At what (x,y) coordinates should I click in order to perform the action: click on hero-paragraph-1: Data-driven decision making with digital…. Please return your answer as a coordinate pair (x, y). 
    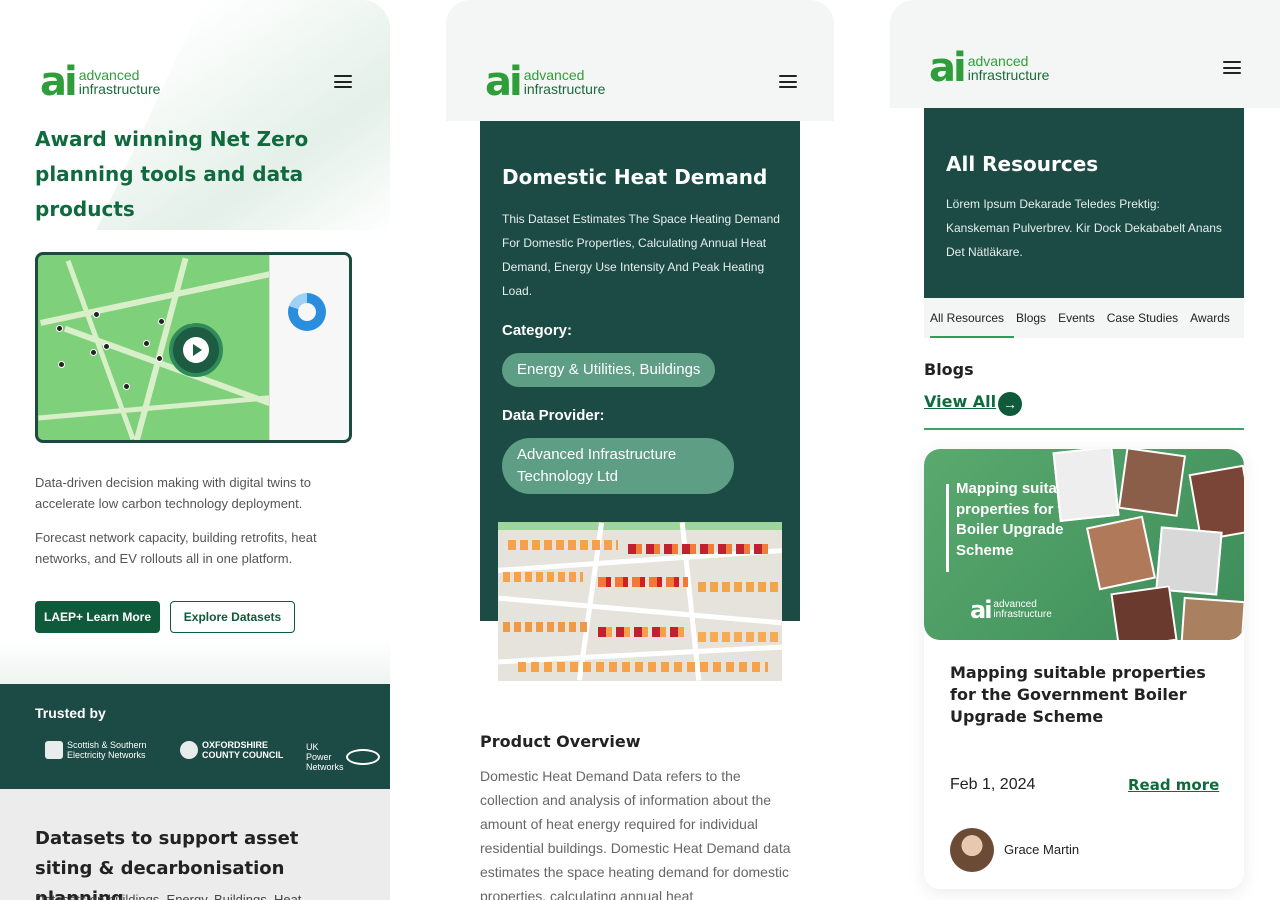
    Looking at the image, I should click on (173, 493).